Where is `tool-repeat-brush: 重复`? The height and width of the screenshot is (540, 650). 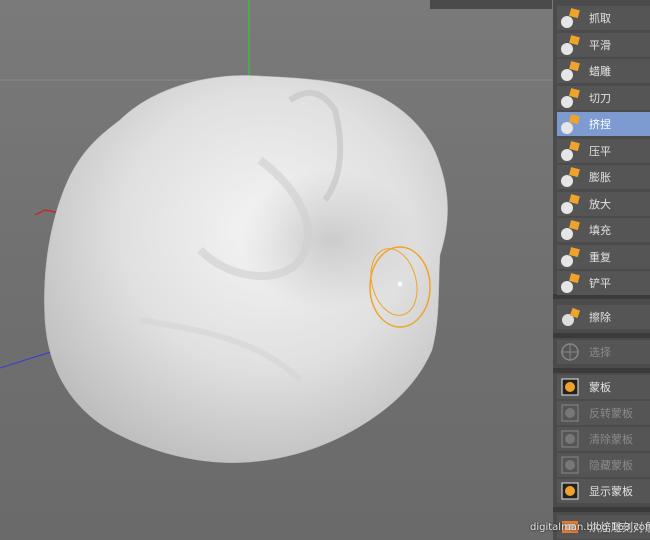 tool-repeat-brush: 重复 is located at coordinates (603, 256).